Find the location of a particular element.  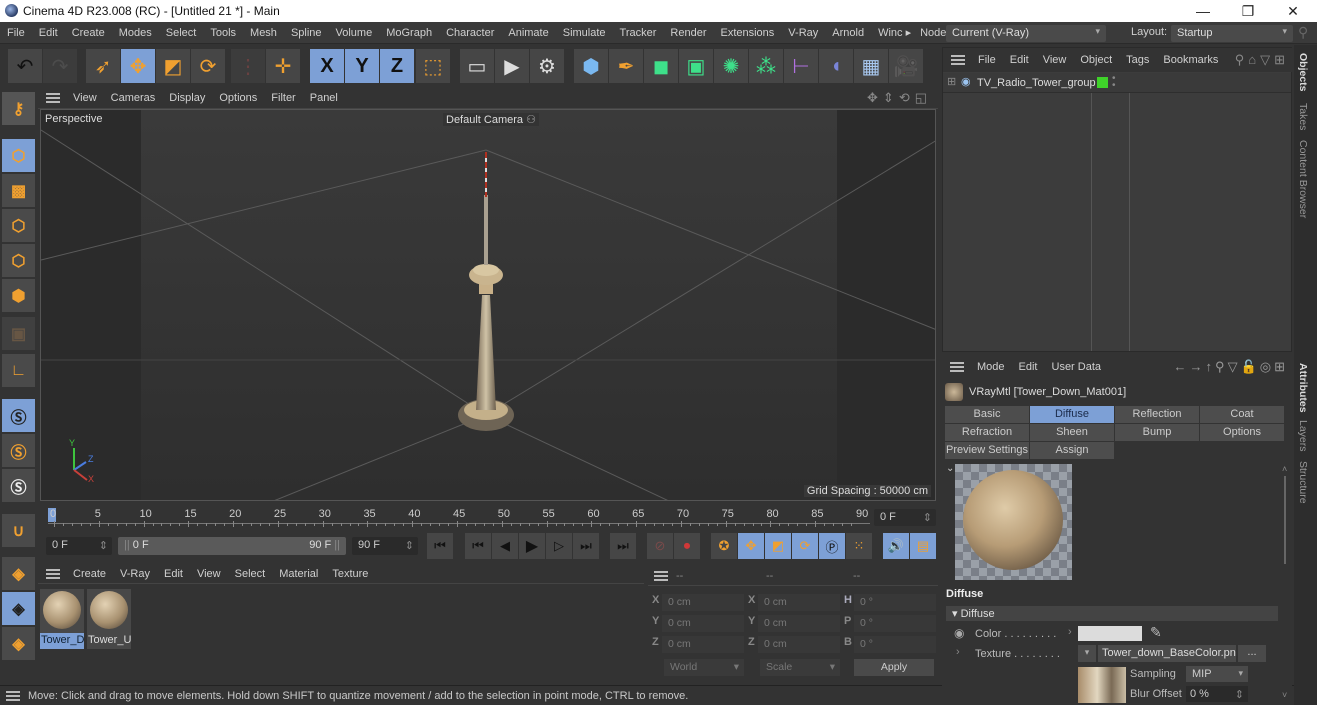

camera-label: Default Camera ⚇ is located at coordinates (491, 119).